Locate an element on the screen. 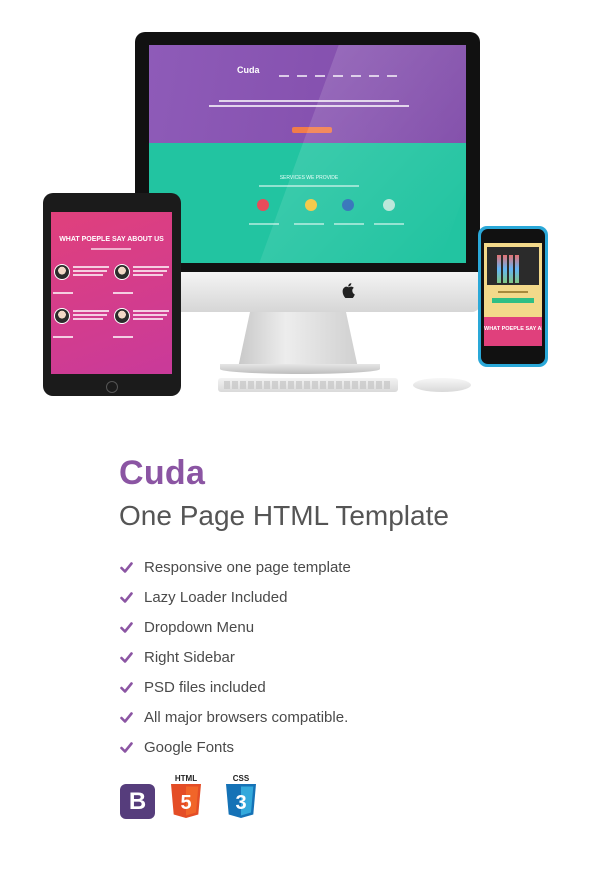  ipad-screen: WHAT POEPLE SAY ABOUT US is located at coordinates (111, 293).